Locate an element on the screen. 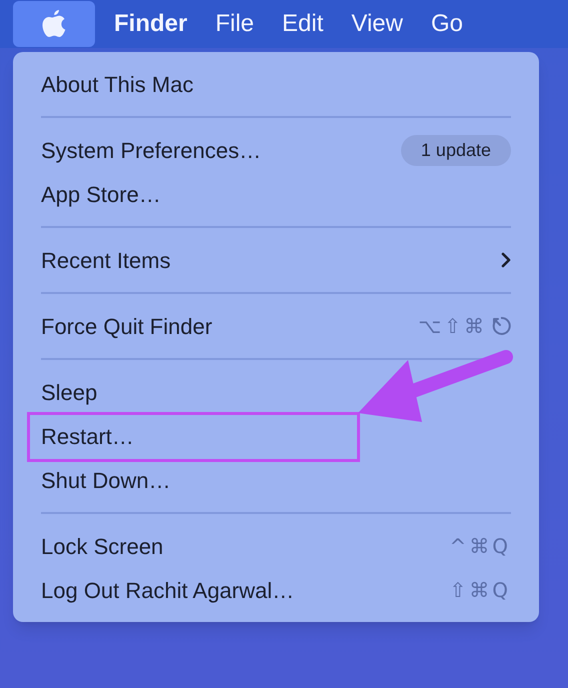 This screenshot has width=568, height=688. menu-item: Lock Screen is located at coordinates (102, 546).